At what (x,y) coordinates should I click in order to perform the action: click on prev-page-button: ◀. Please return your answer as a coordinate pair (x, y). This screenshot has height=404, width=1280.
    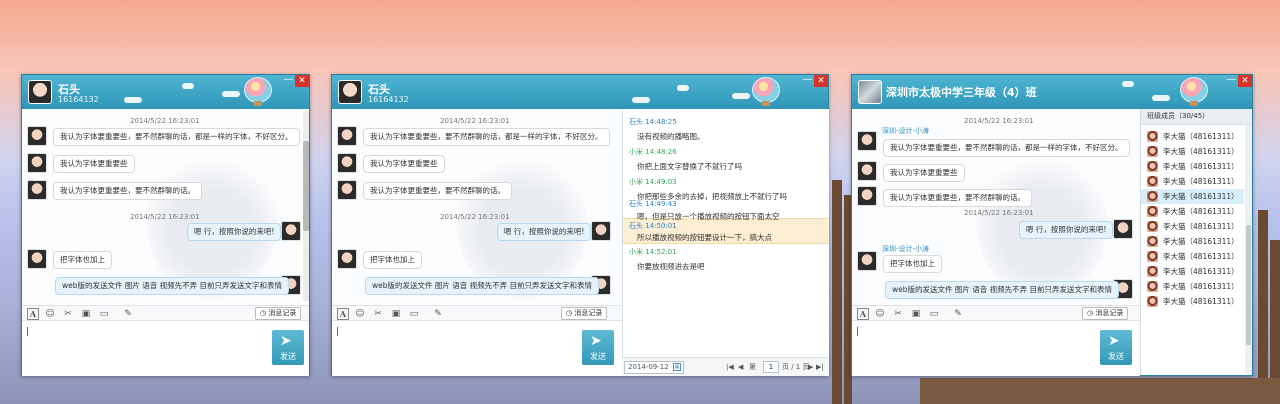
    Looking at the image, I should click on (740, 367).